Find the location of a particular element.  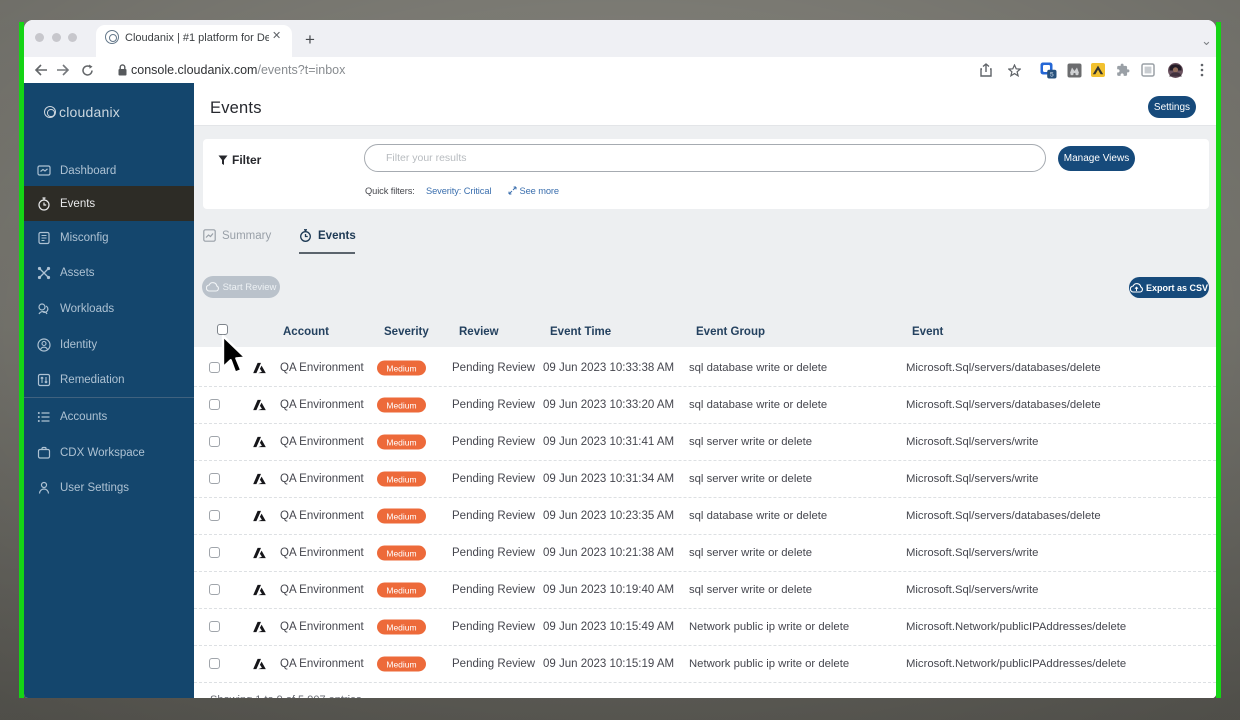

svg-text: 5 is located at coordinates (1052, 75).